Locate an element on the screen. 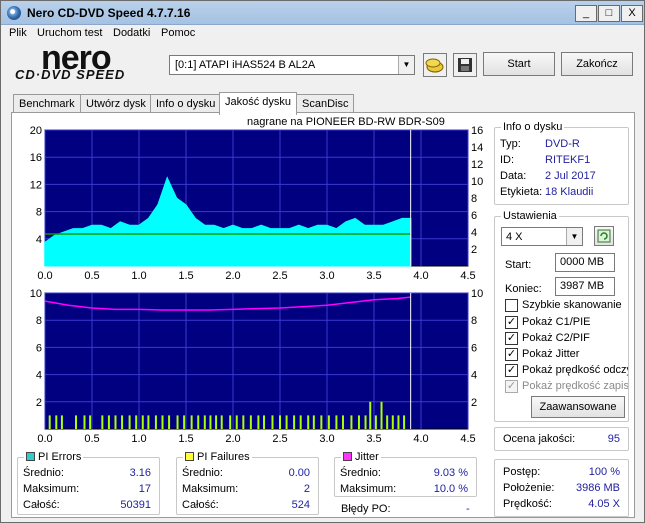 The image size is (645, 523). x-tick-label: 0.0 is located at coordinates (44, 439).